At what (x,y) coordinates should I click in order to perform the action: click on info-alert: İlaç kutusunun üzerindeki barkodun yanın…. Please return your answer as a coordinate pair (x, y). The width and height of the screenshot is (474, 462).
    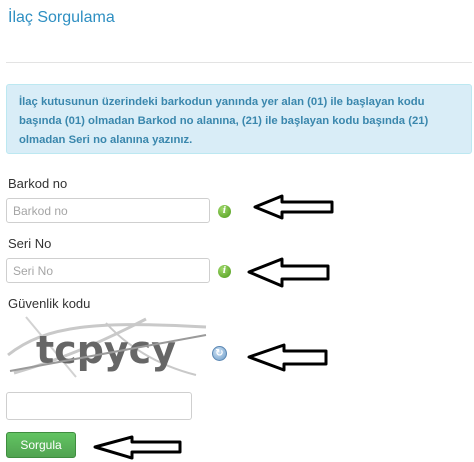
    Looking at the image, I should click on (239, 119).